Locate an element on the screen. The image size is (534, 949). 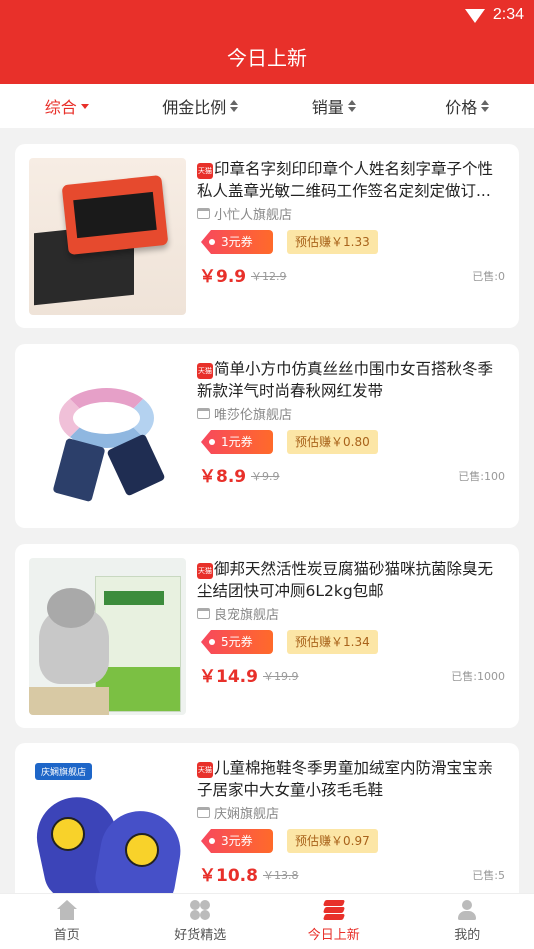
shop-name: 小忙人旗舰店 is located at coordinates (244, 213).